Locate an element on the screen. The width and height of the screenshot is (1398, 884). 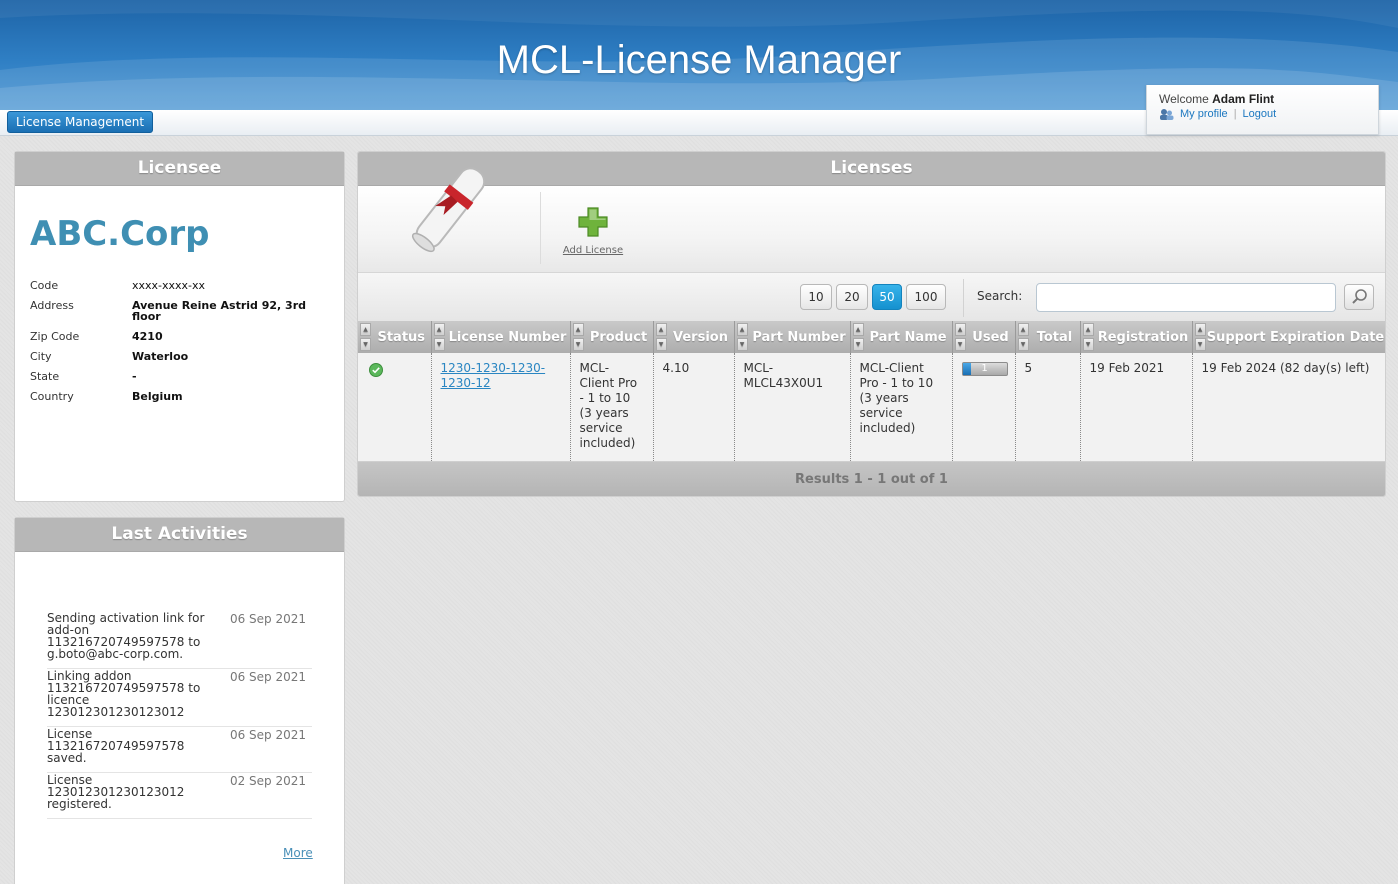
part-number-cell: MCL-MLCL43X0U1 is located at coordinates (792, 407).